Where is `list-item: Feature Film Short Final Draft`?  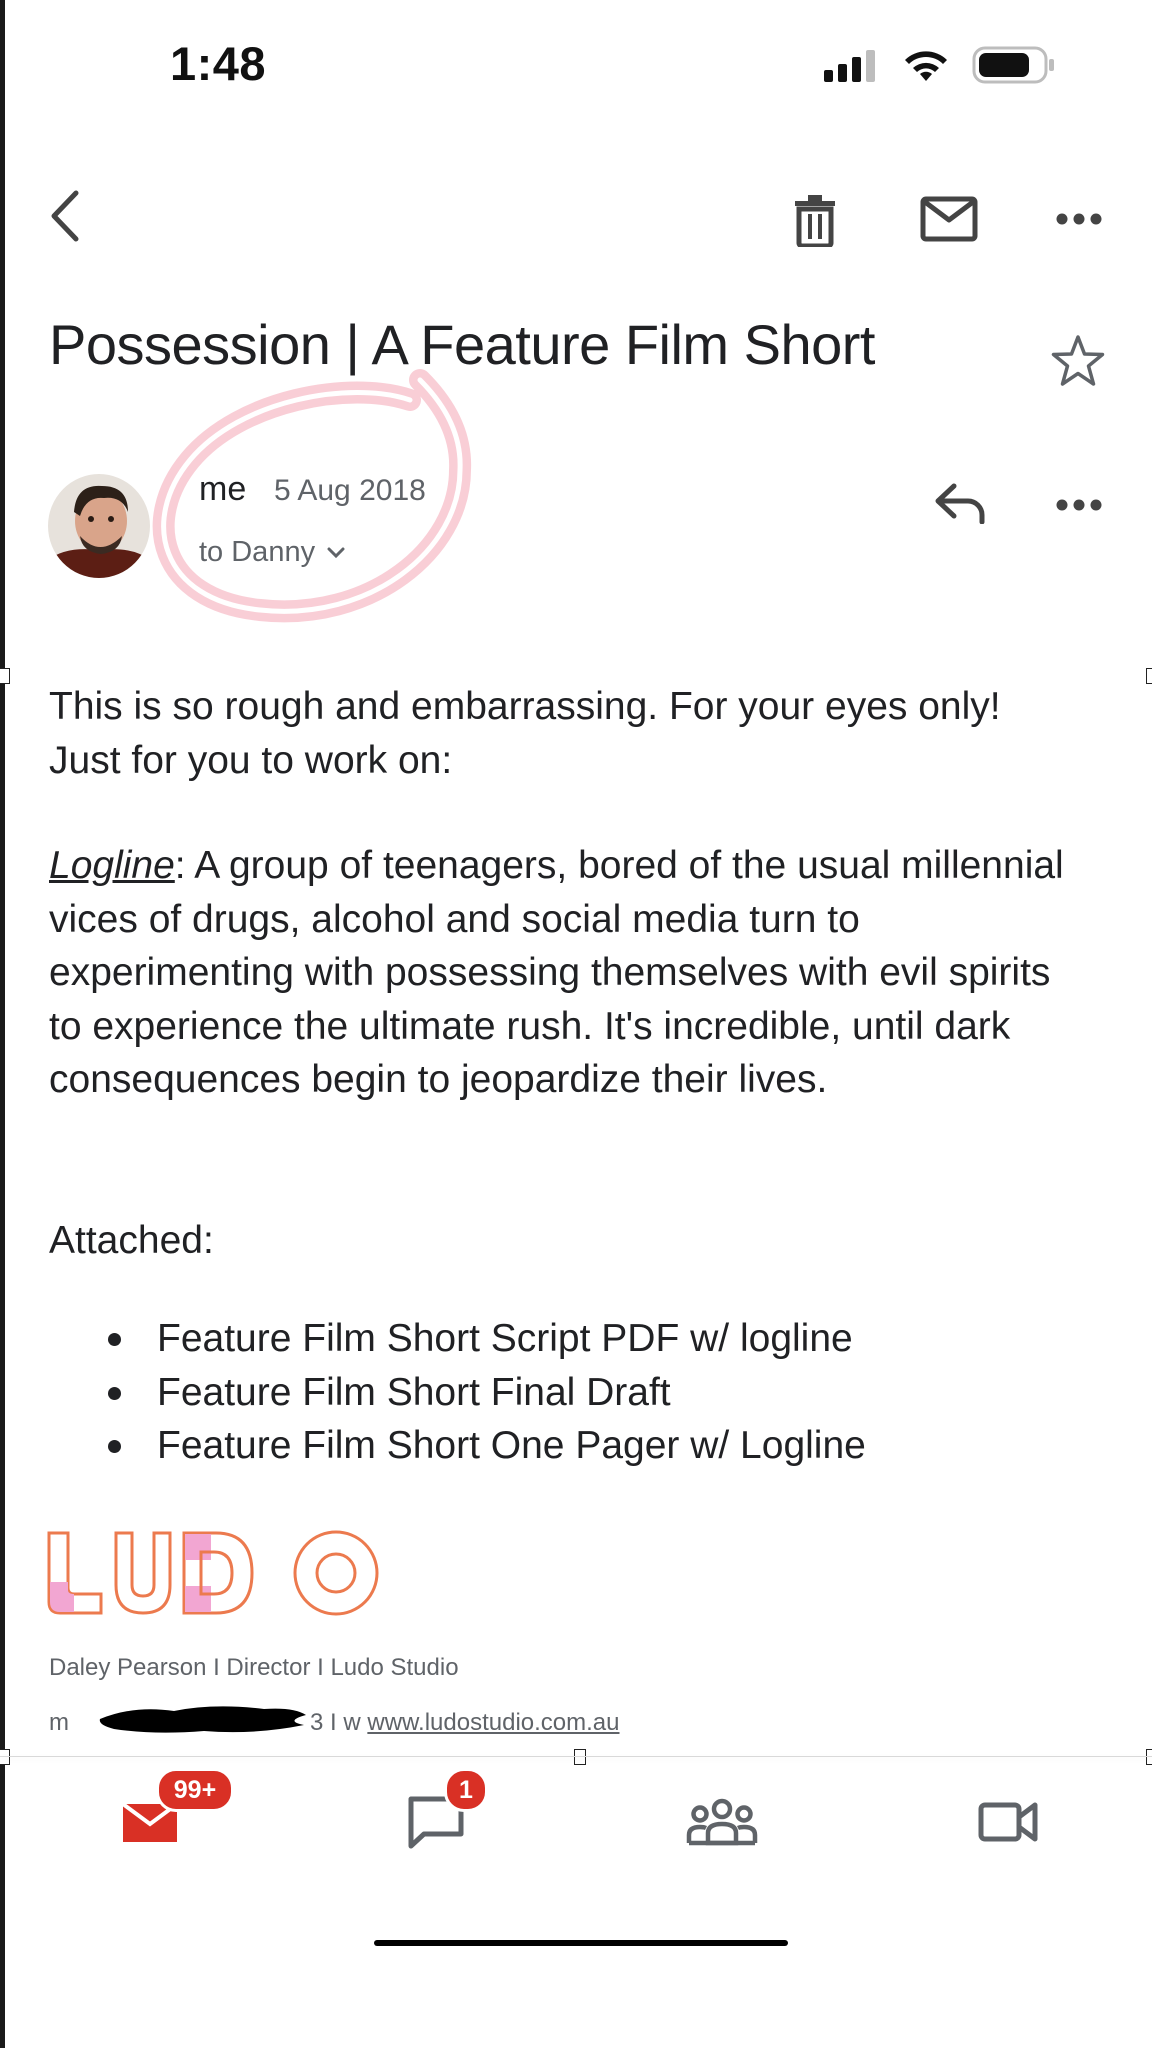
list-item: Feature Film Short Final Draft is located at coordinates (485, 1393).